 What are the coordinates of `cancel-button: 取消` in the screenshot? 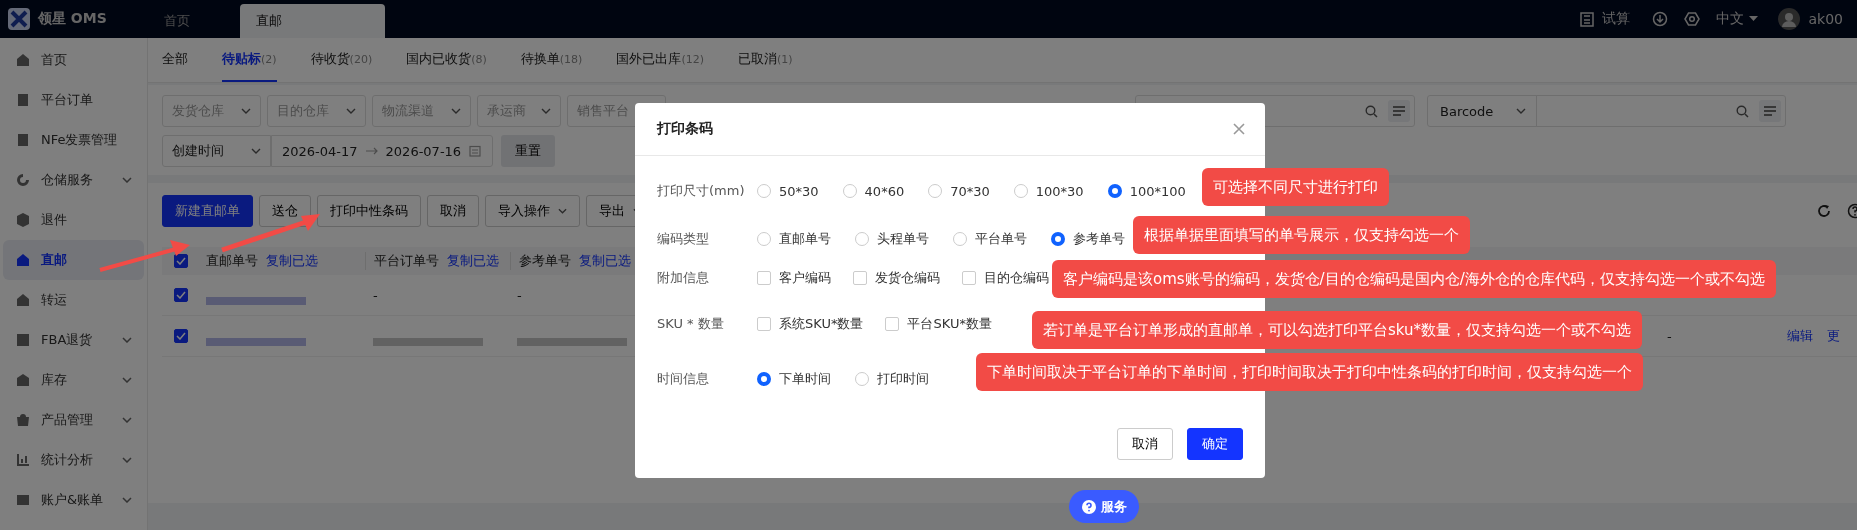 It's located at (1145, 444).